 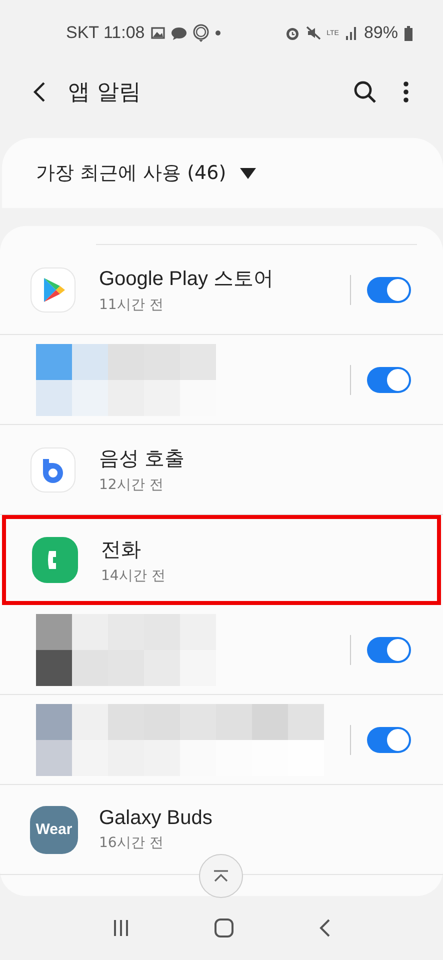 I want to click on phone-icon, so click(x=55, y=560).